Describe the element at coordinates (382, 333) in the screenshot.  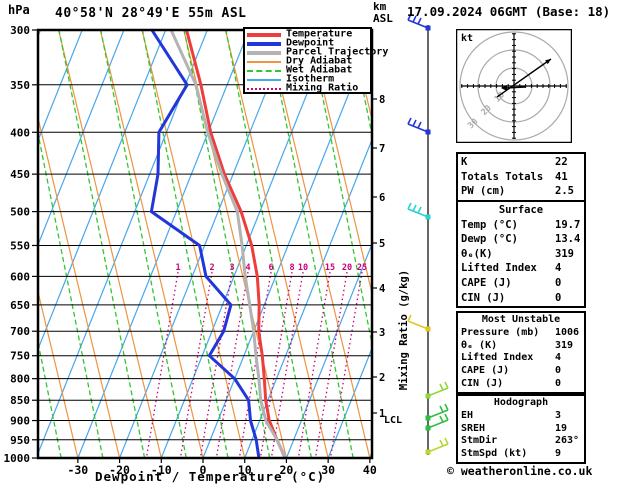
I see `altitude-tick-label: 3` at that location.